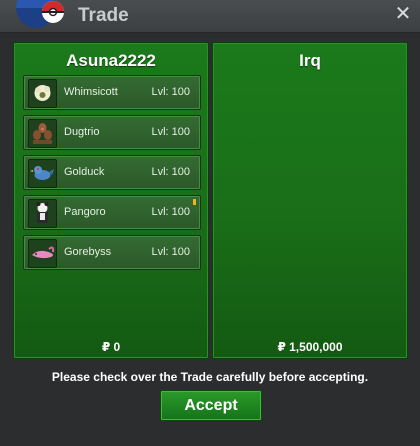 This screenshot has width=420, height=446. What do you see at coordinates (42, 173) in the screenshot?
I see `golduck-icon` at bounding box center [42, 173].